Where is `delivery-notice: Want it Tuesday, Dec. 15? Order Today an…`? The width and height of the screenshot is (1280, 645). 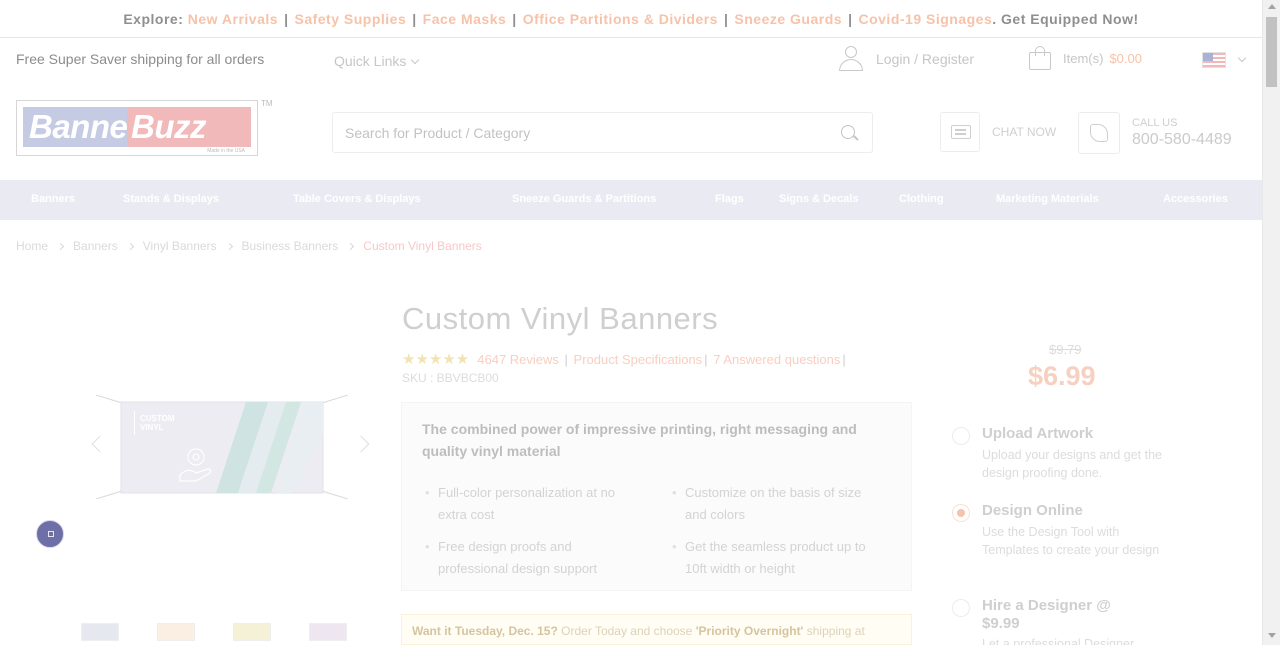 delivery-notice: Want it Tuesday, Dec. 15? Order Today an… is located at coordinates (656, 629).